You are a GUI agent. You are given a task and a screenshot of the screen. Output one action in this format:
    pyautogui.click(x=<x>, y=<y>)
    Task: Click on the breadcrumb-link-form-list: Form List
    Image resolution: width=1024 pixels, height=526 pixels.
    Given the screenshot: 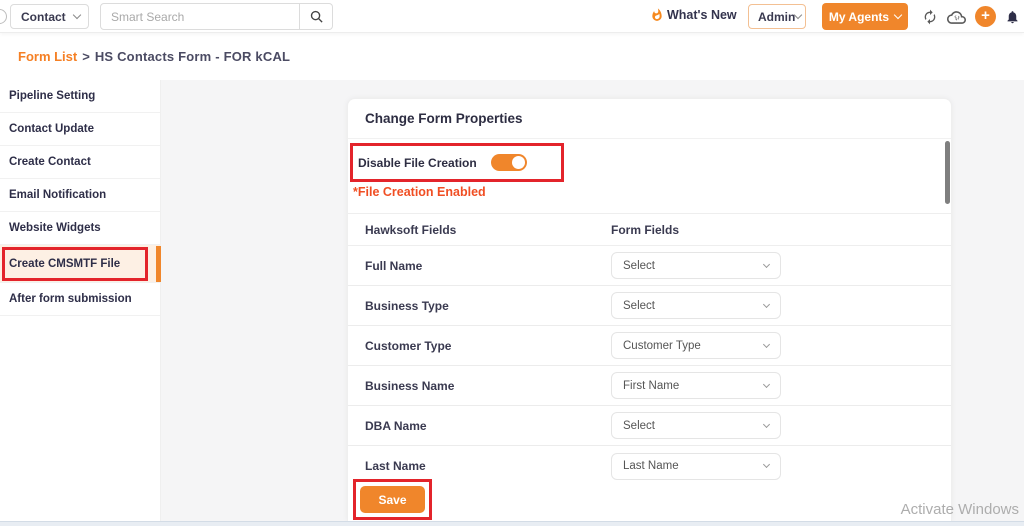 What is the action you would take?
    pyautogui.click(x=47, y=56)
    